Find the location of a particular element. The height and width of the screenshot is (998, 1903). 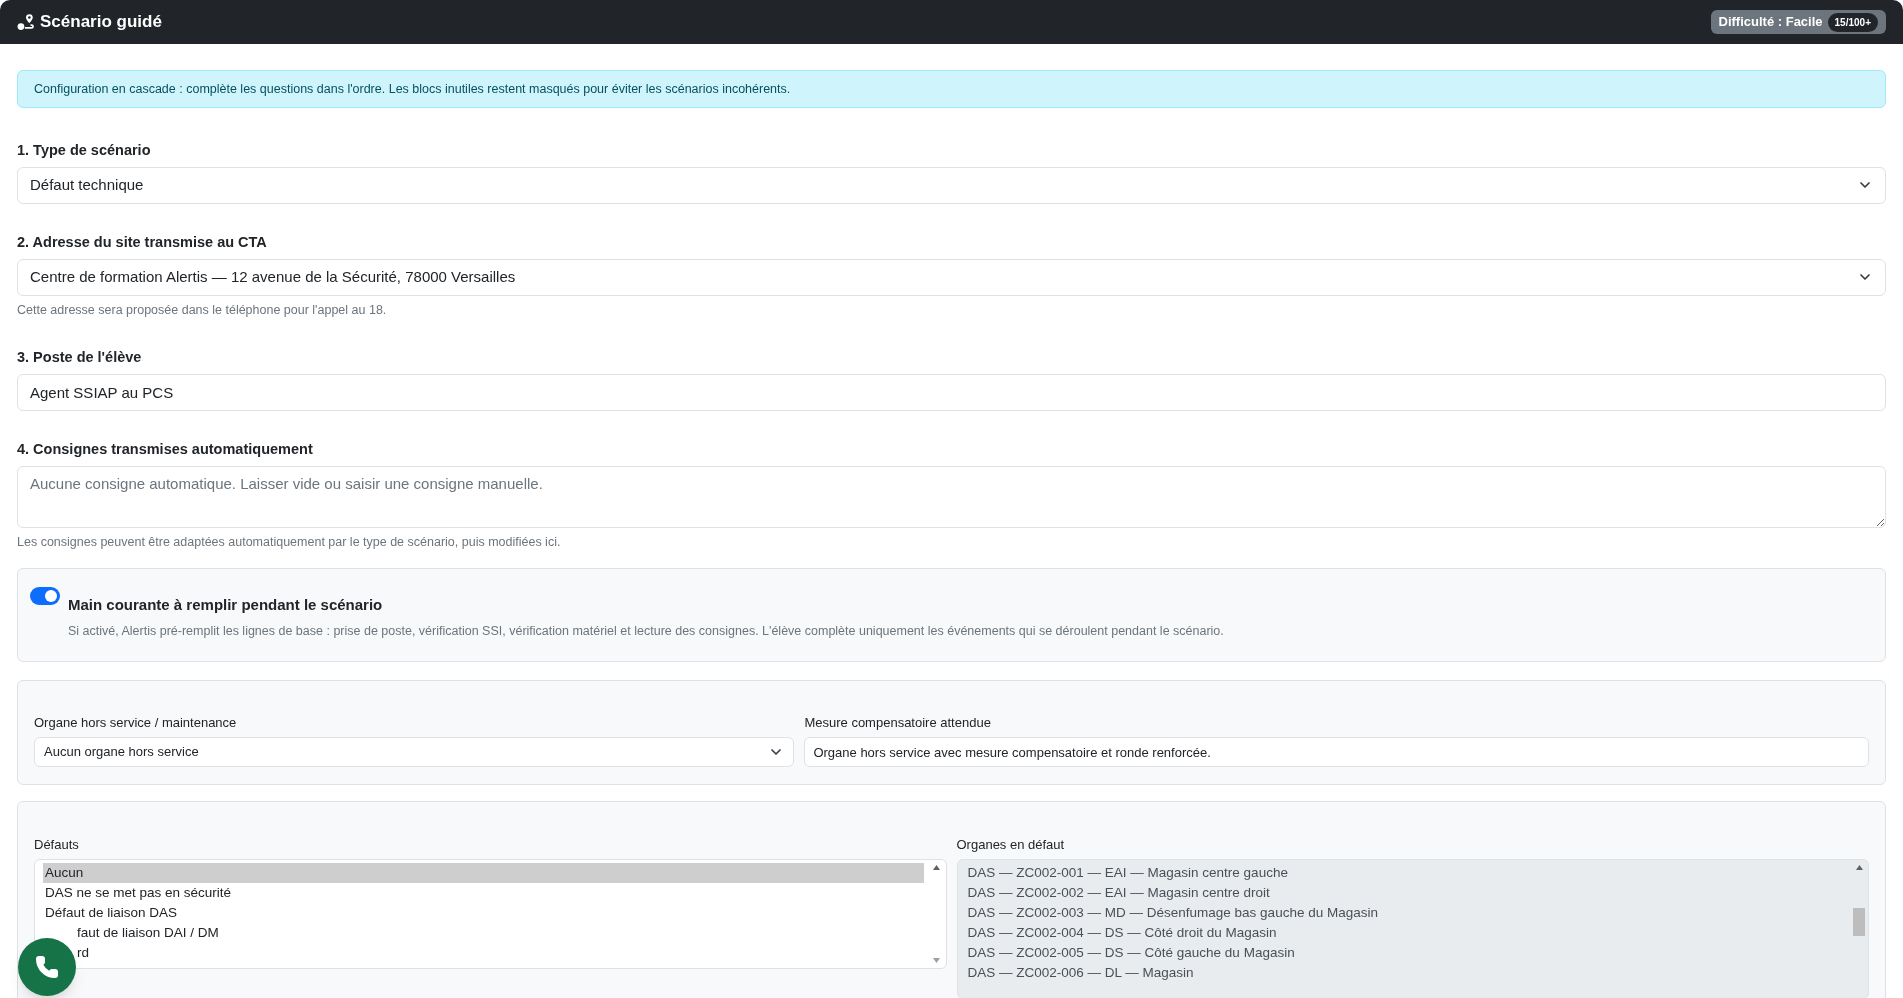

score-badge: 15/100+ is located at coordinates (1852, 22).